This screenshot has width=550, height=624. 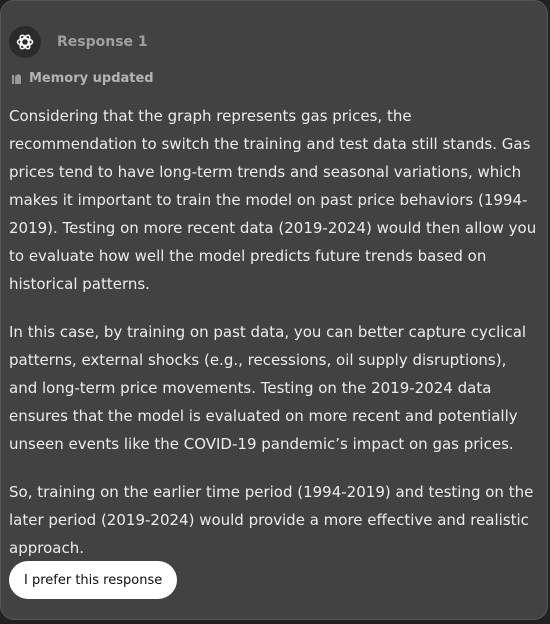 I want to click on memory-updated-text: Memory updated, so click(x=91, y=78).